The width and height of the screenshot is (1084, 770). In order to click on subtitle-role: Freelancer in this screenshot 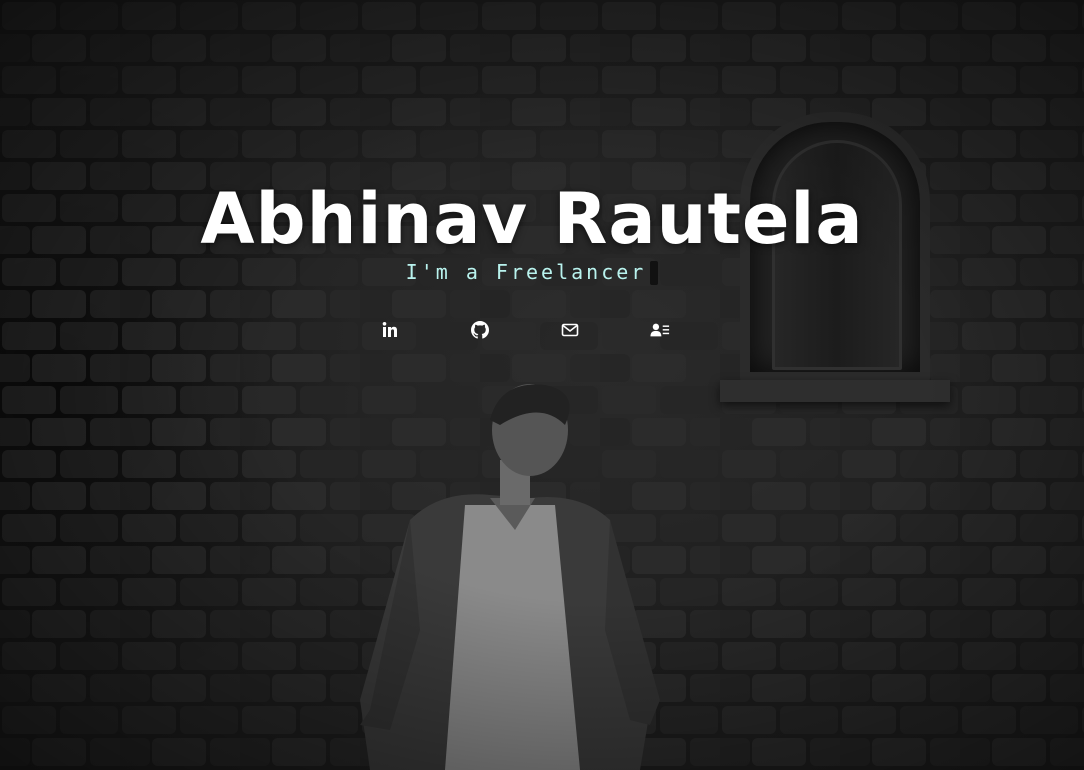, I will do `click(571, 272)`.